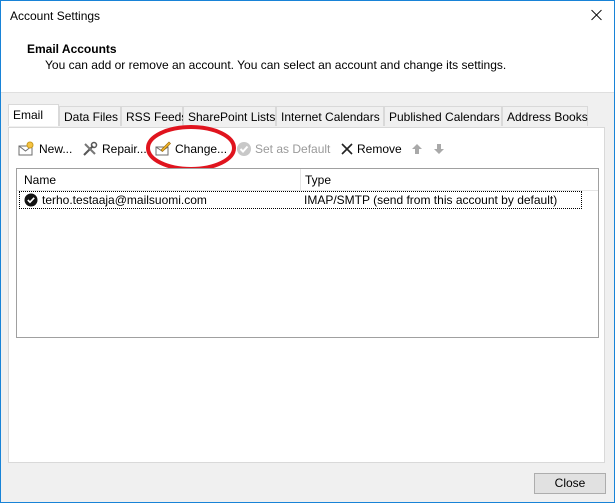 This screenshot has height=503, width=615. Describe the element at coordinates (307, 16) in the screenshot. I see `title-bar: Account Settings` at that location.